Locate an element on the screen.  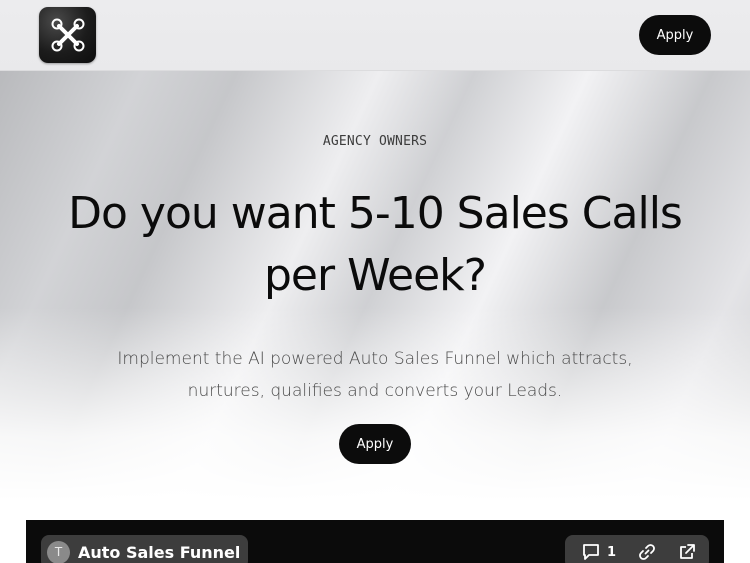
drone-x-icon is located at coordinates (67, 35).